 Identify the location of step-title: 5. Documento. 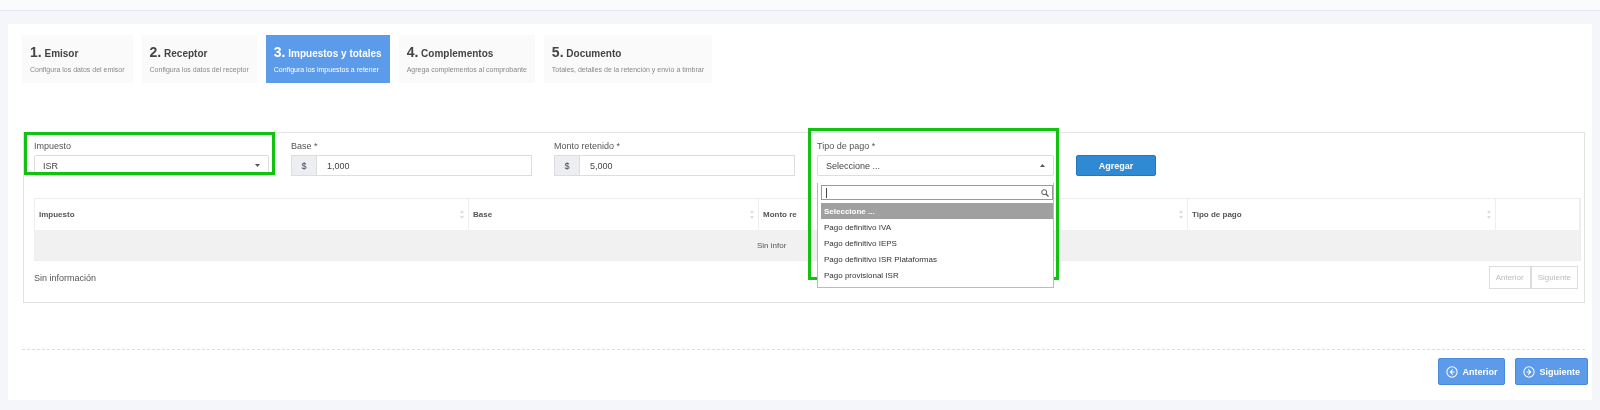
(586, 53).